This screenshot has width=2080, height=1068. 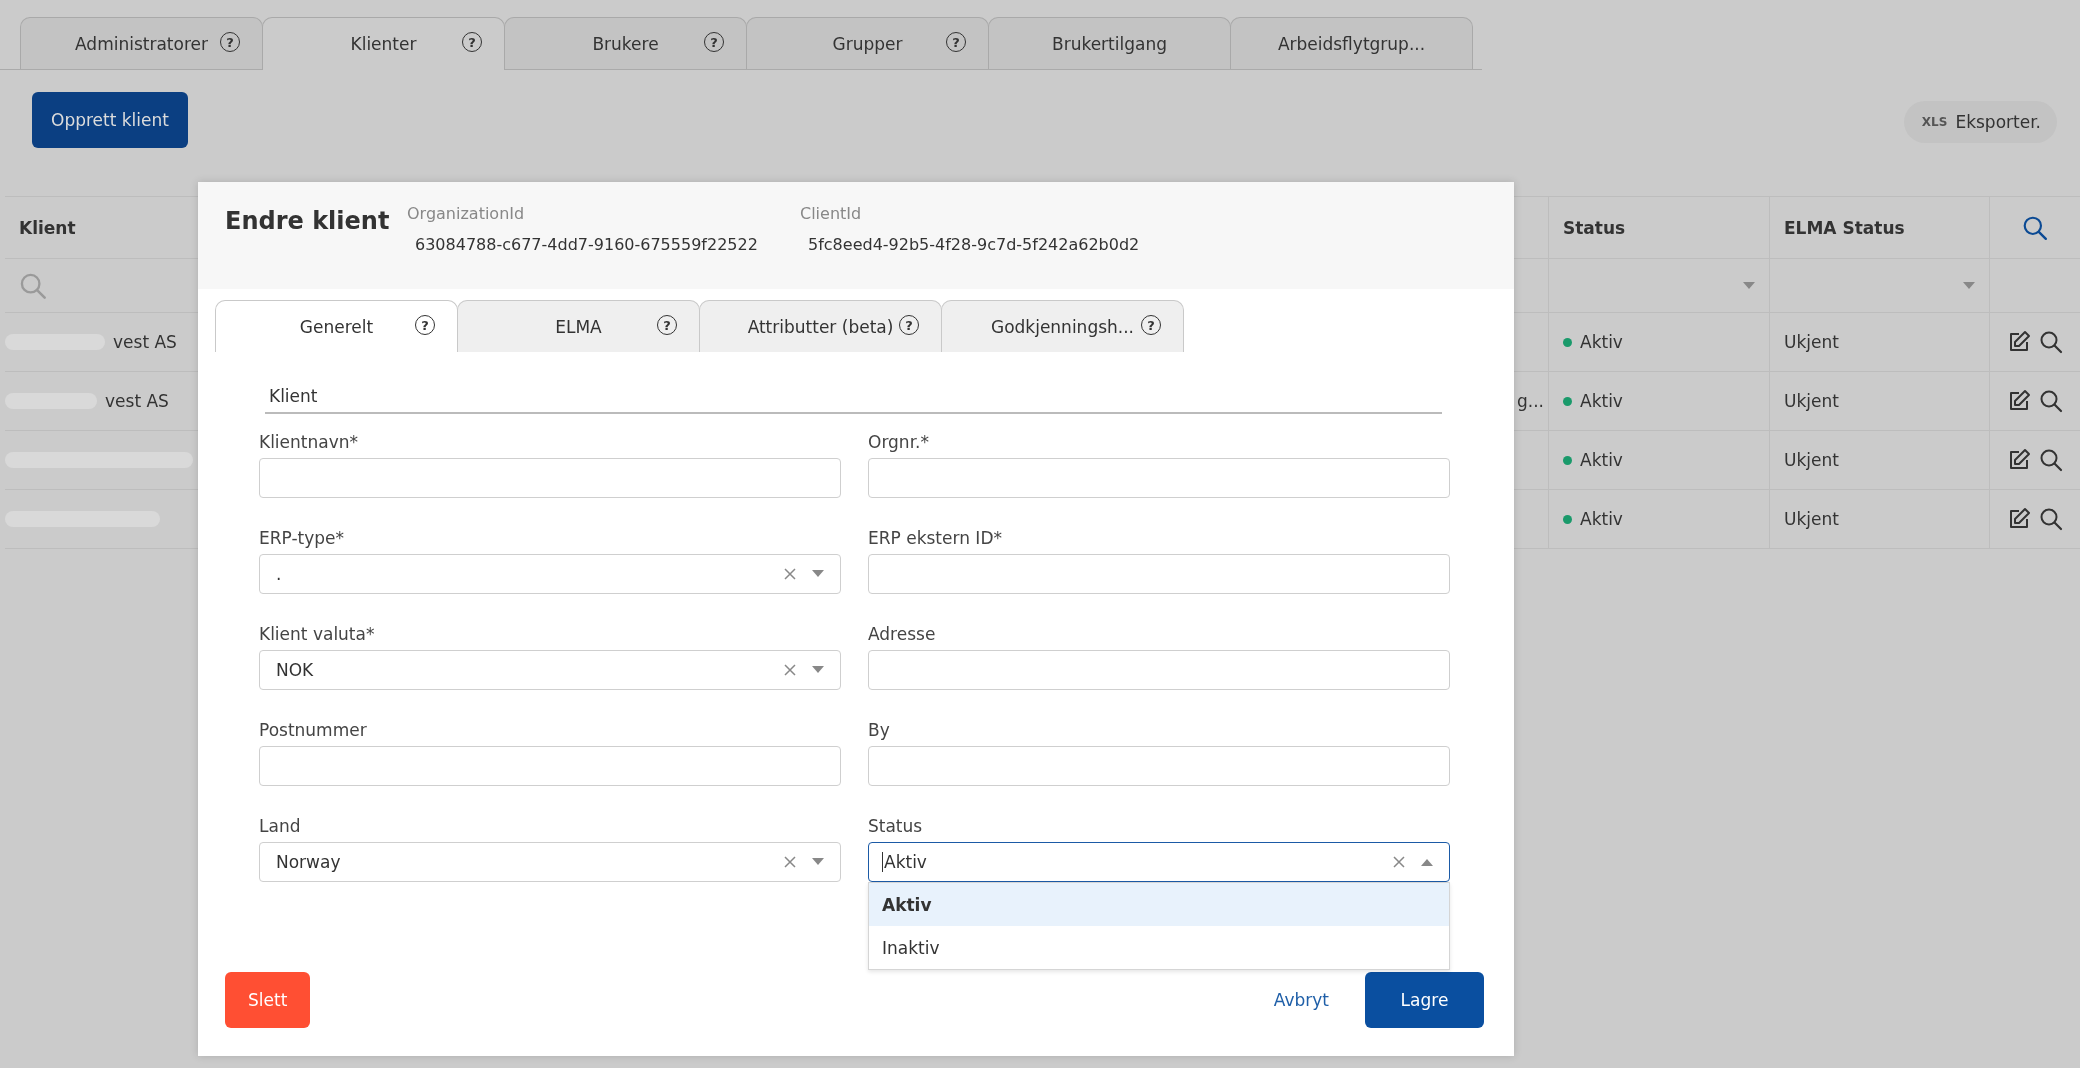 What do you see at coordinates (336, 326) in the screenshot?
I see `tab: Generelt ?` at bounding box center [336, 326].